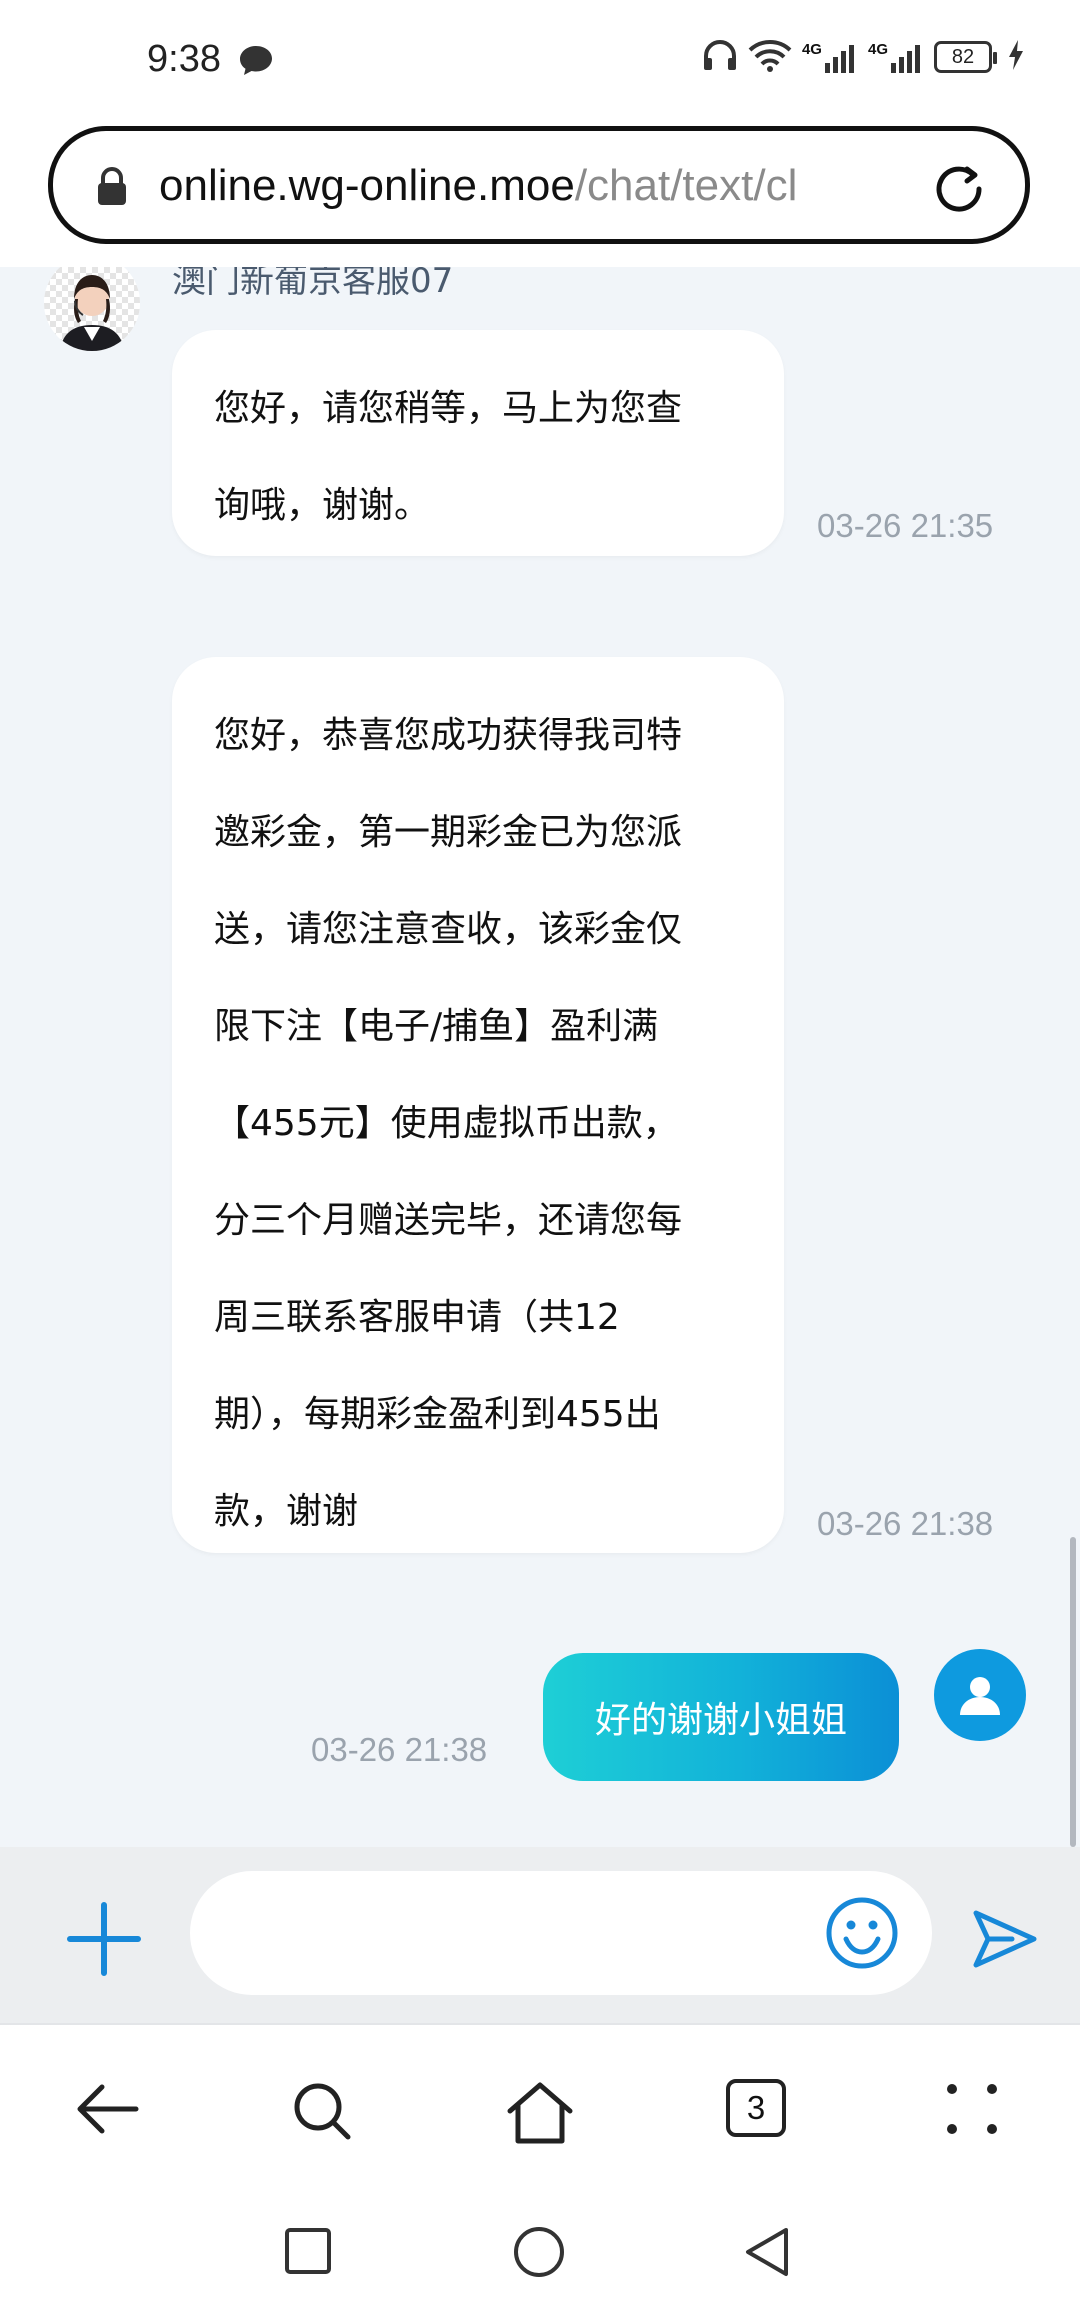 This screenshot has width=1080, height=2310. I want to click on triangle-back-icon, so click(767, 2252).